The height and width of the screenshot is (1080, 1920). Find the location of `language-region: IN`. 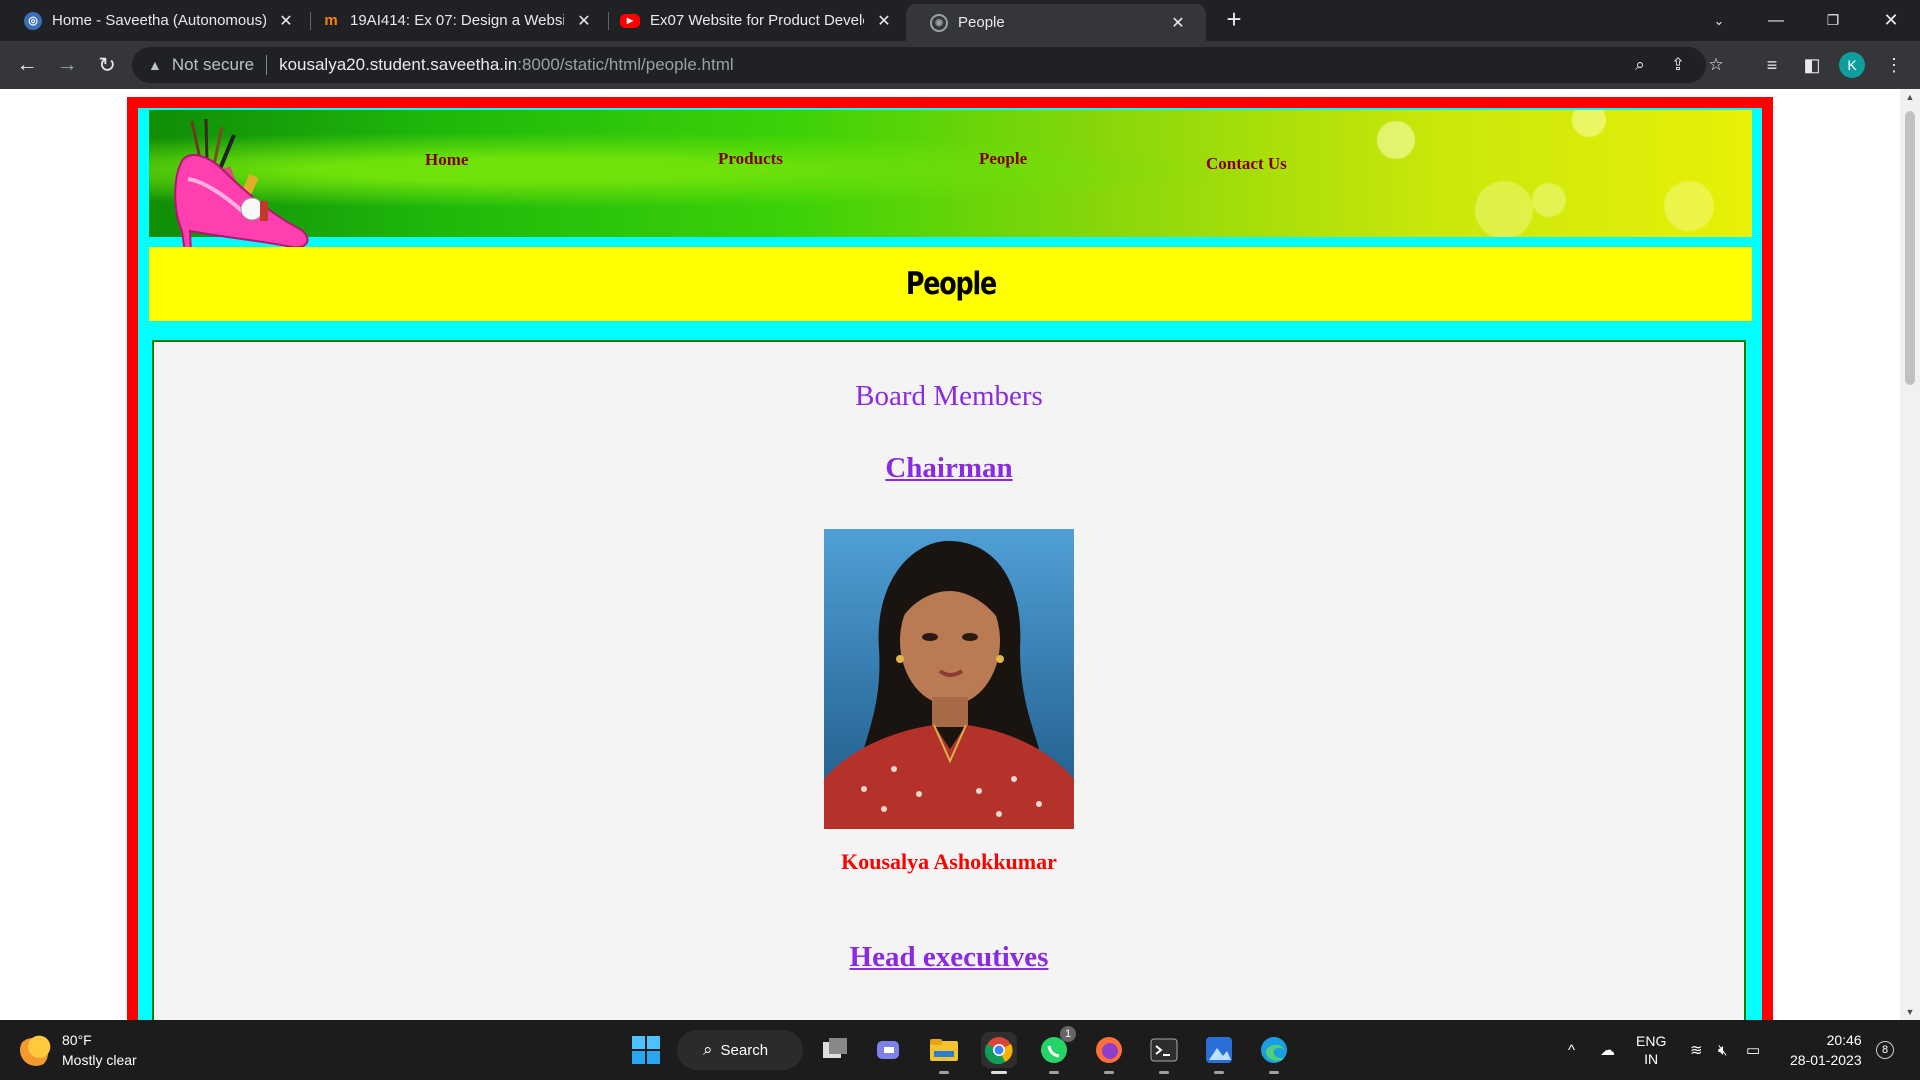

language-region: IN is located at coordinates (1651, 1059).